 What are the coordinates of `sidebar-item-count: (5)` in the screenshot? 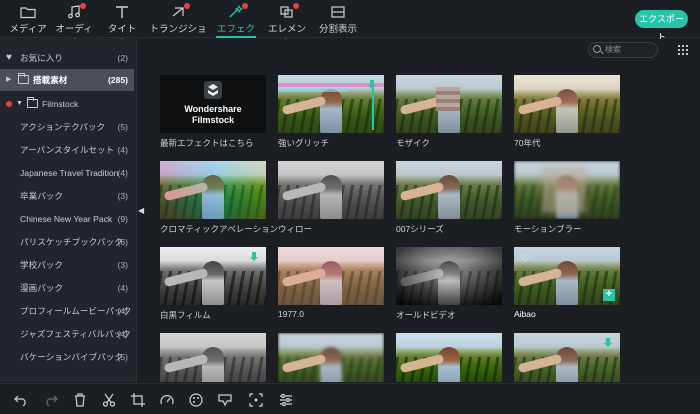 It's located at (122, 127).